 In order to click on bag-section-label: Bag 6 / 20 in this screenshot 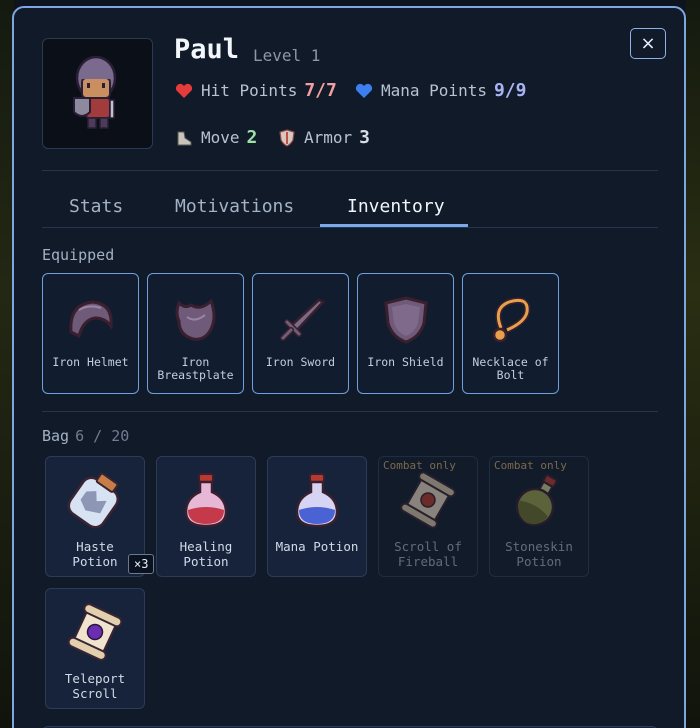, I will do `click(85, 436)`.